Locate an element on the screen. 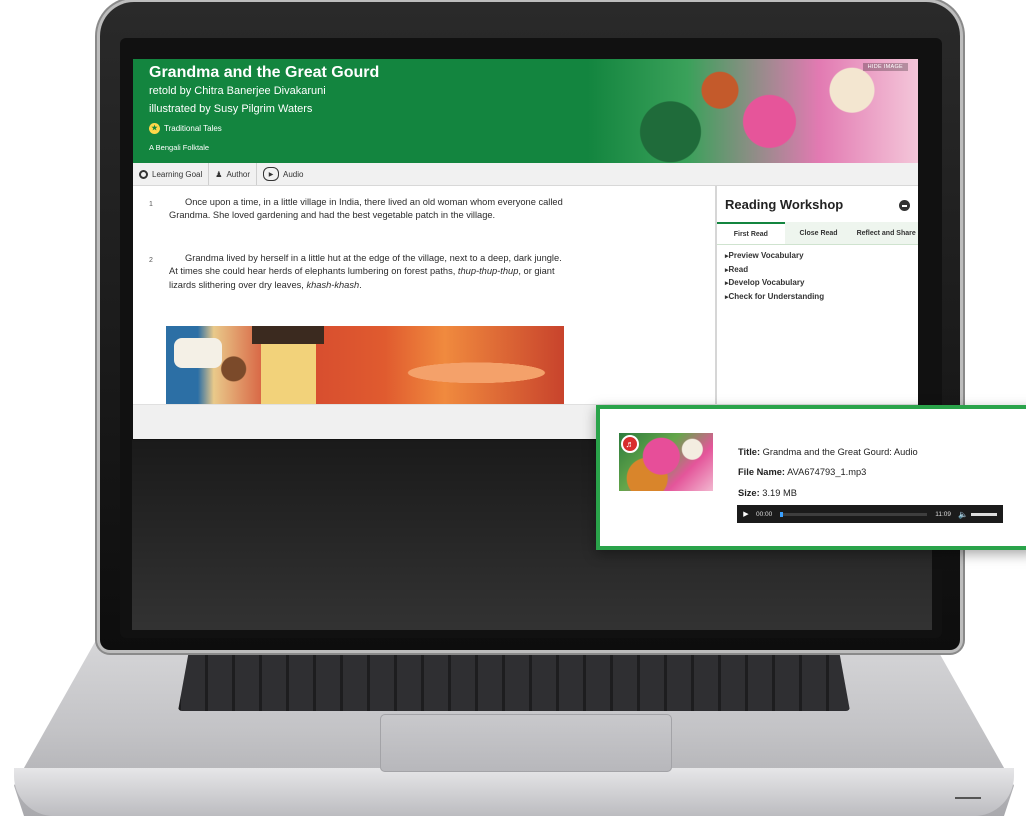 The height and width of the screenshot is (823, 1026). story-toolbar: Learning Goal ♟ Author ▶ Audio is located at coordinates (525, 174).